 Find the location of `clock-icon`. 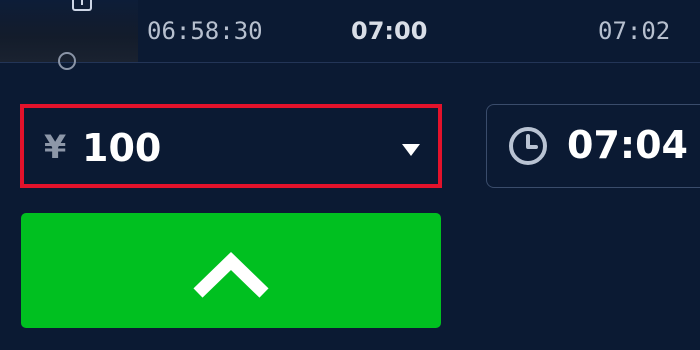

clock-icon is located at coordinates (528, 146).